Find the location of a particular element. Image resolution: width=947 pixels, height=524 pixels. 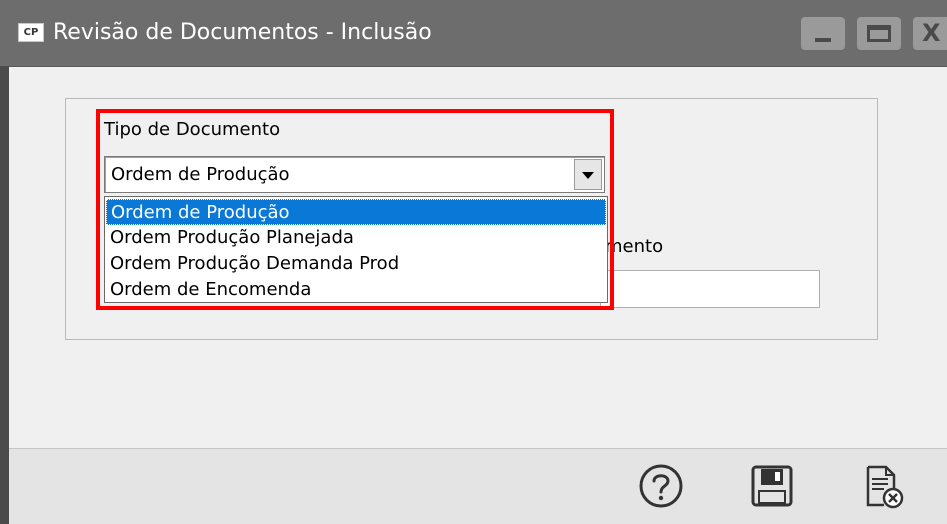

maximize-button is located at coordinates (879, 33).